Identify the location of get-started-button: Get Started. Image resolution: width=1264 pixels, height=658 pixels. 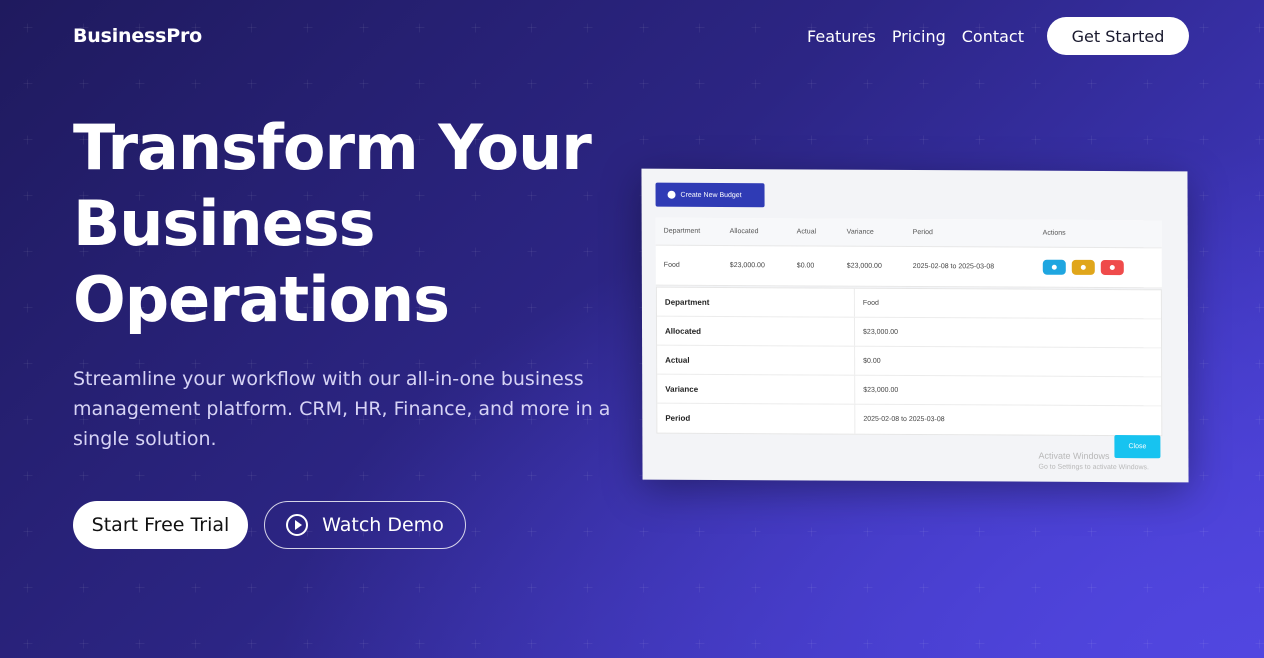
(1118, 36).